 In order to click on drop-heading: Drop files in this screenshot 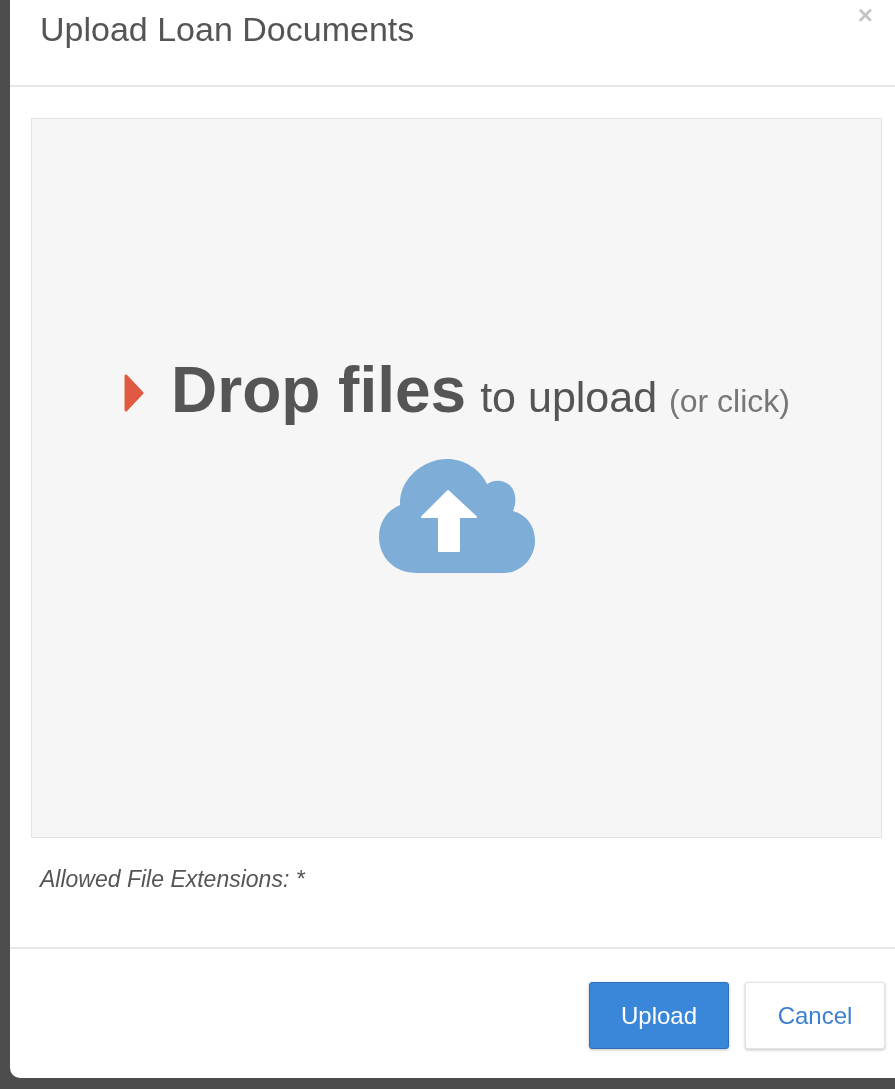, I will do `click(319, 390)`.